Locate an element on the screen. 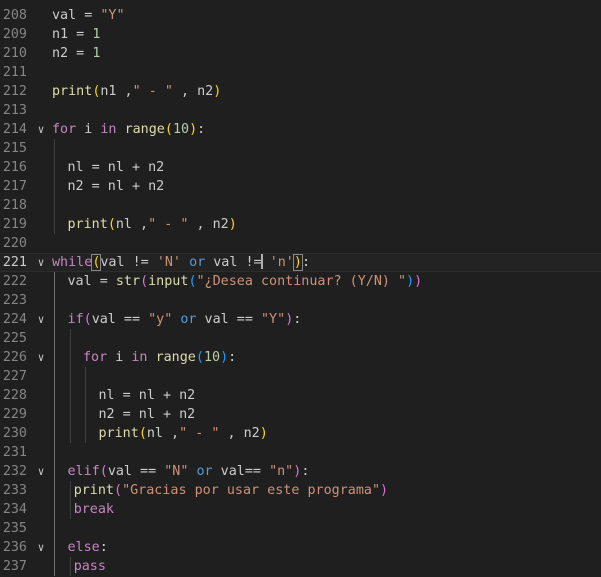 This screenshot has height=577, width=601. line-number: 211 is located at coordinates (14, 72).